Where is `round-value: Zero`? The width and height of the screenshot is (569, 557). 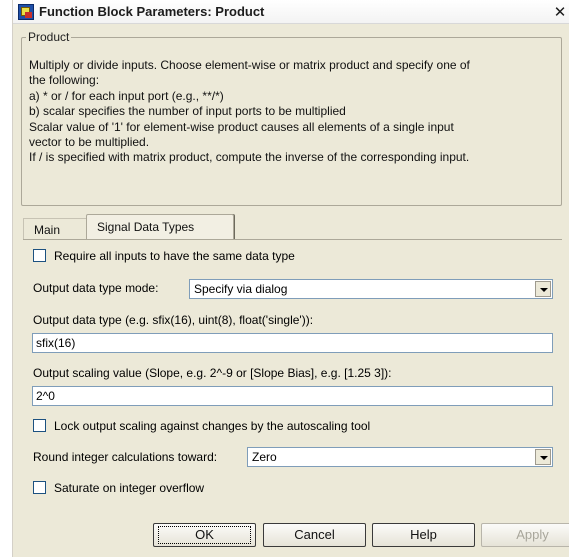 round-value: Zero is located at coordinates (264, 457).